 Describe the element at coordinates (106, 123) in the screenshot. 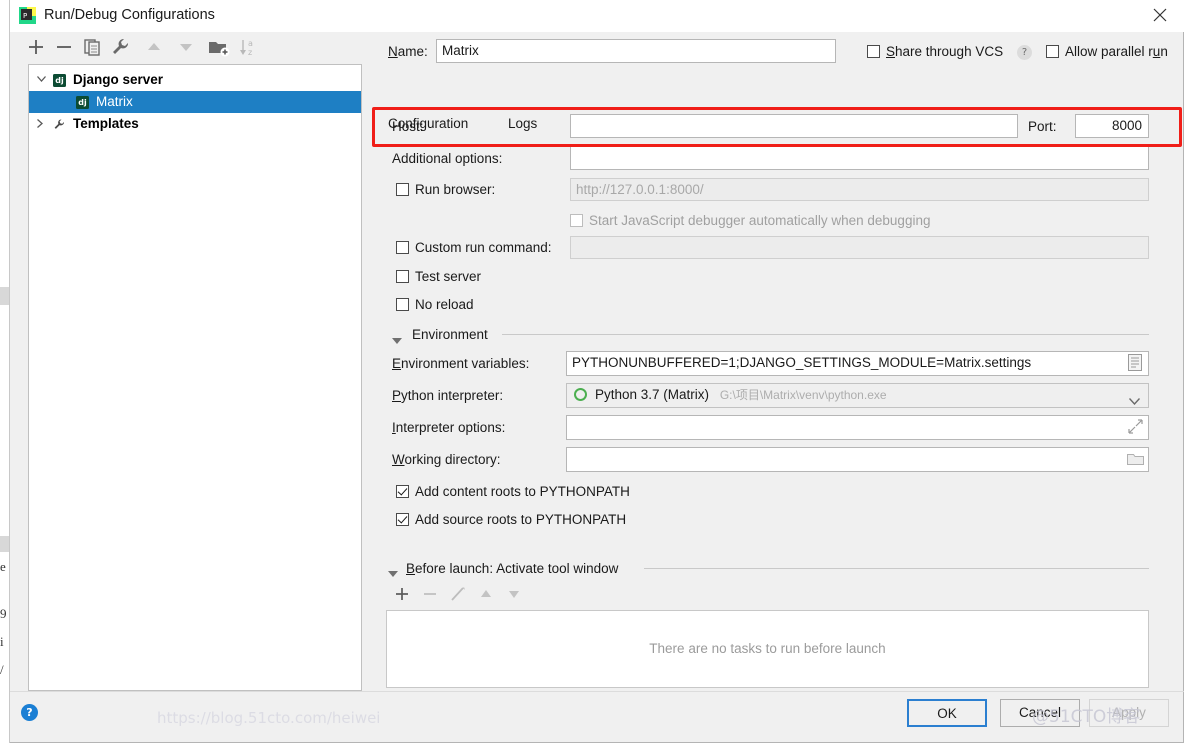

I see `tree-item-label: Templates` at that location.